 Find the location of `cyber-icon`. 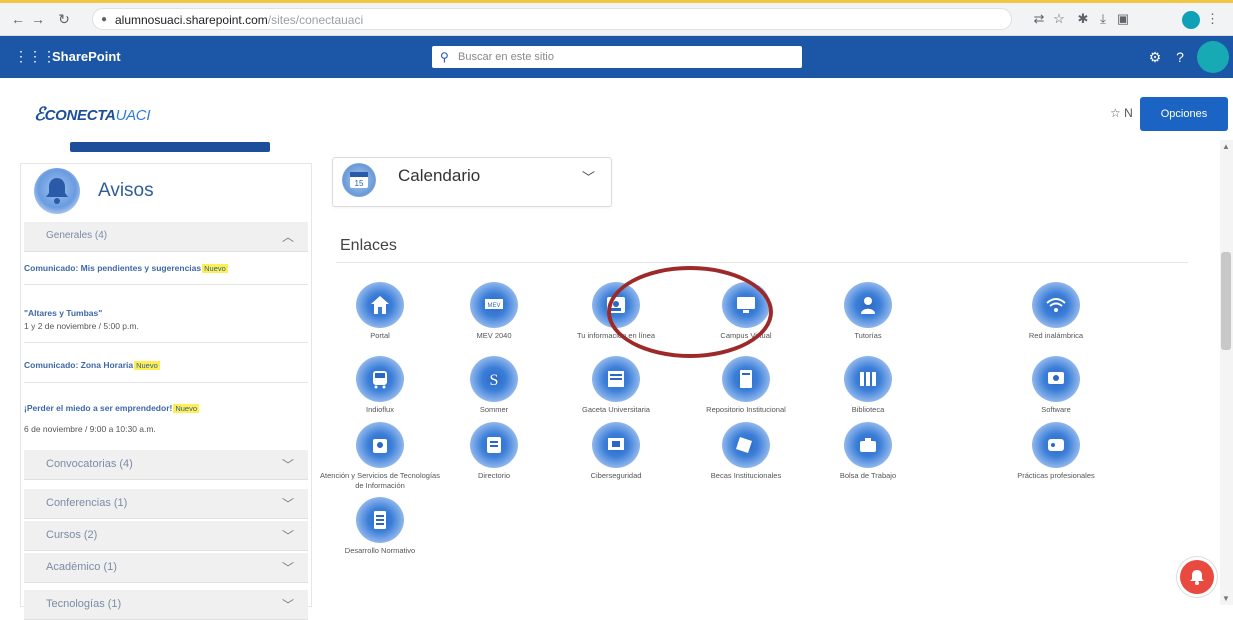

cyber-icon is located at coordinates (616, 445).